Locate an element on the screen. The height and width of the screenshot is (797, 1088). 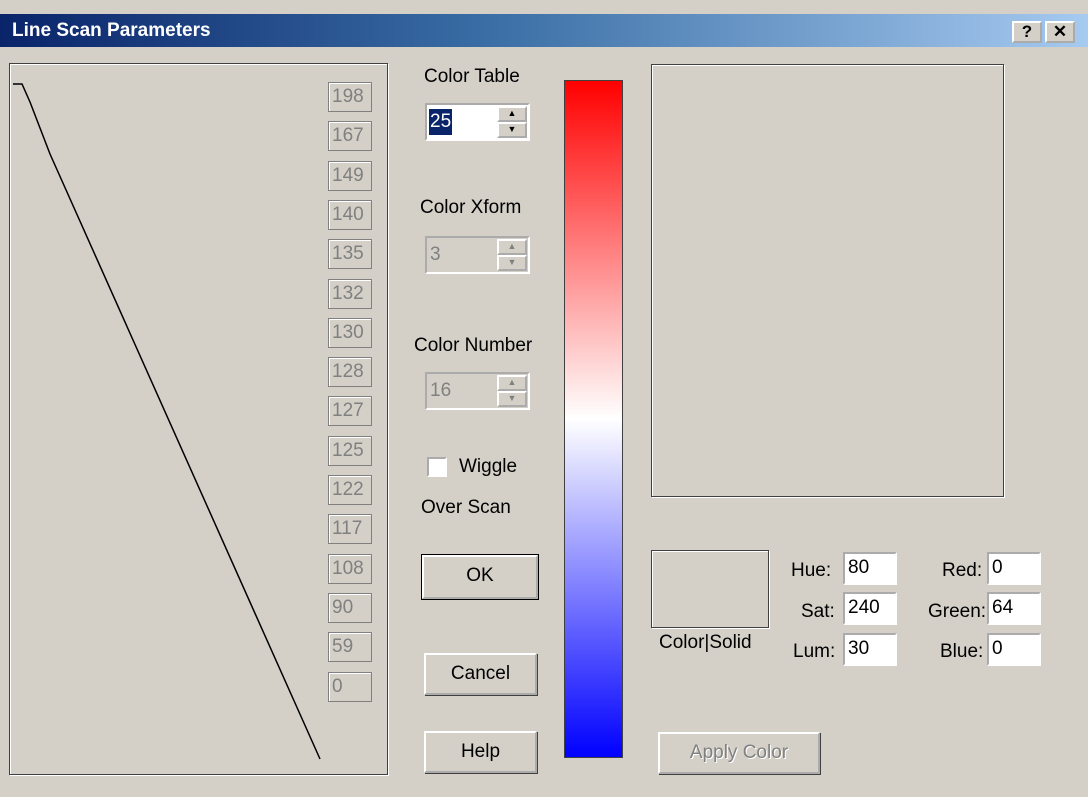
red-input: 0 is located at coordinates (1014, 568).